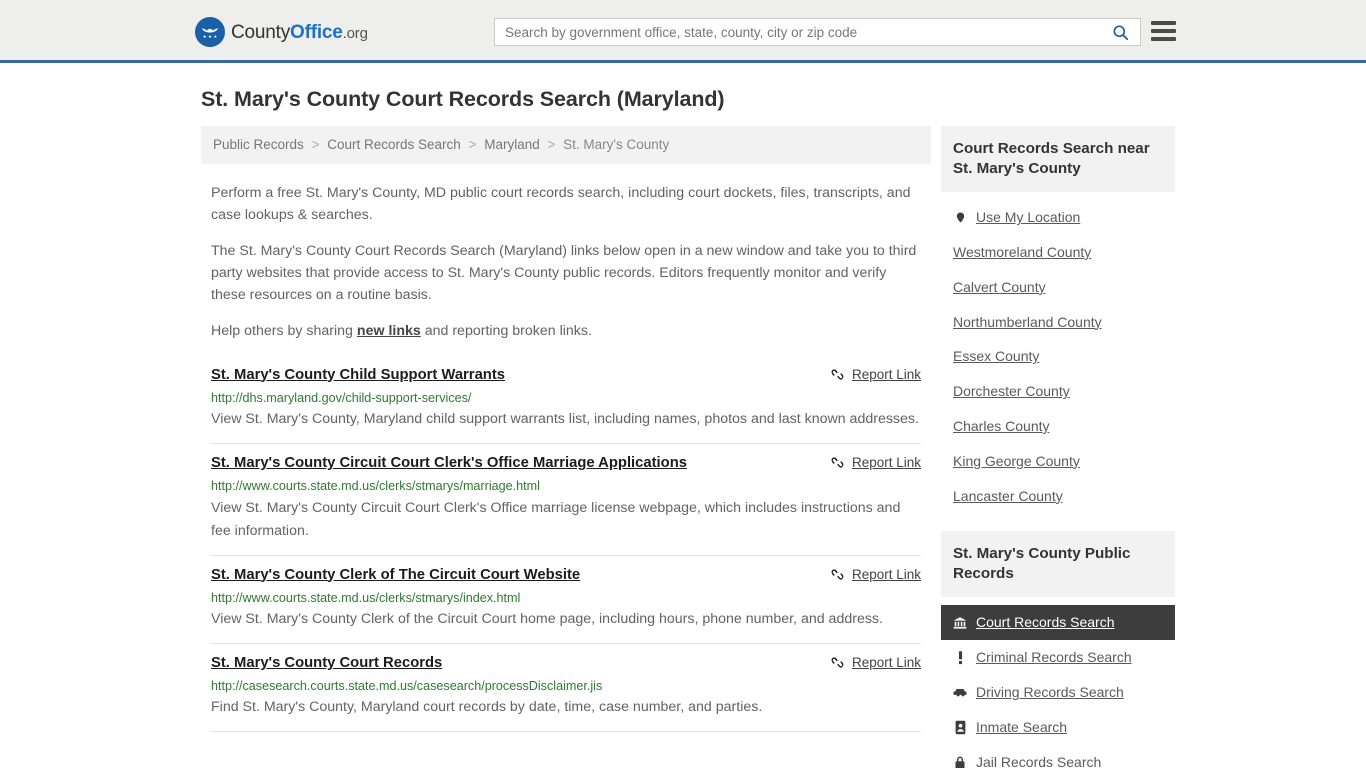 This screenshot has height=768, width=1366. I want to click on logo-text-county: County, so click(261, 32).